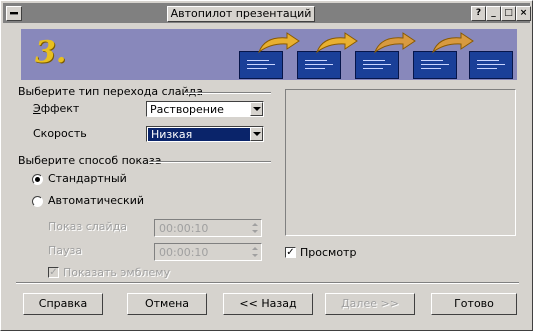 Image resolution: width=533 pixels, height=331 pixels. I want to click on speed-select: Низкая, so click(205, 134).